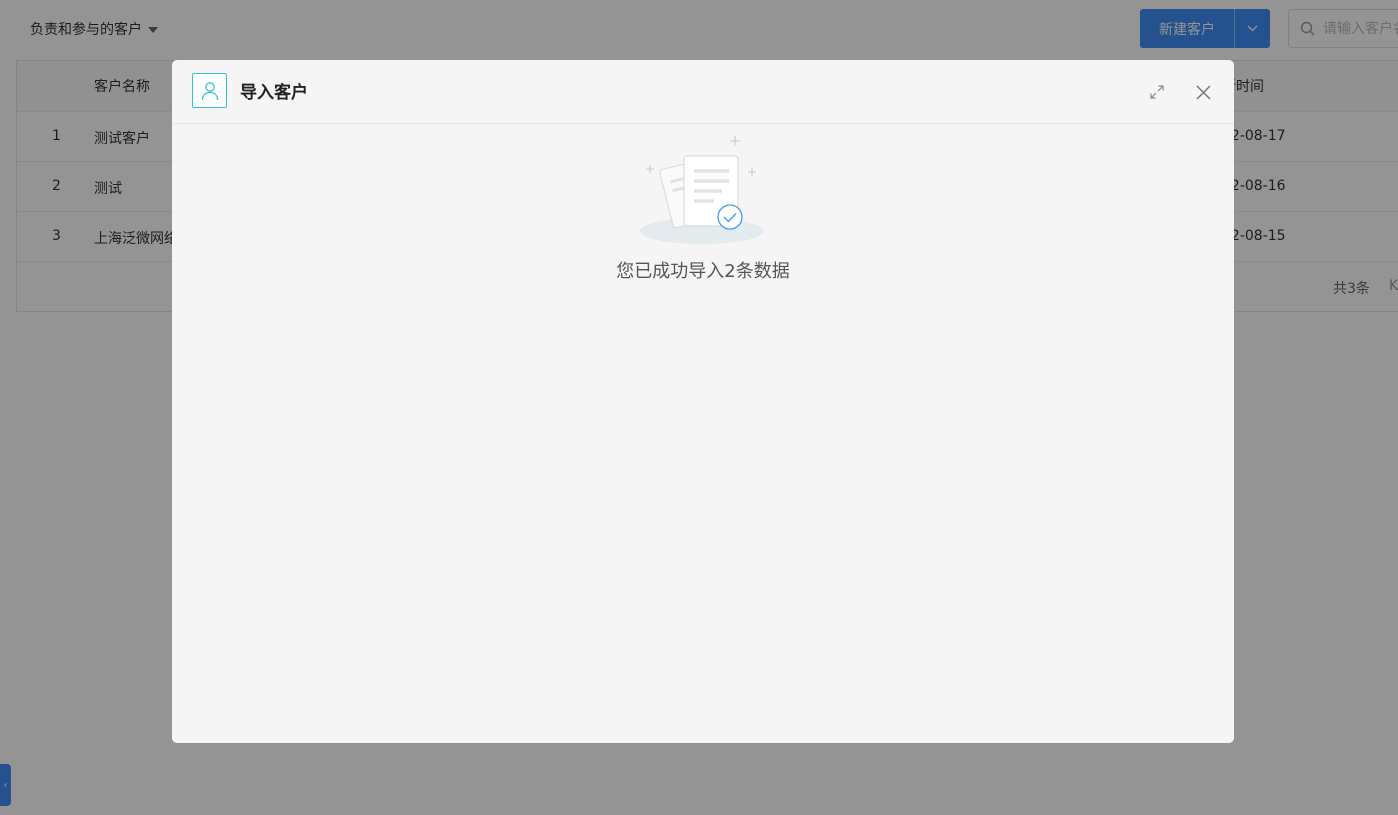 This screenshot has width=1398, height=815. I want to click on close-icon, so click(1203, 92).